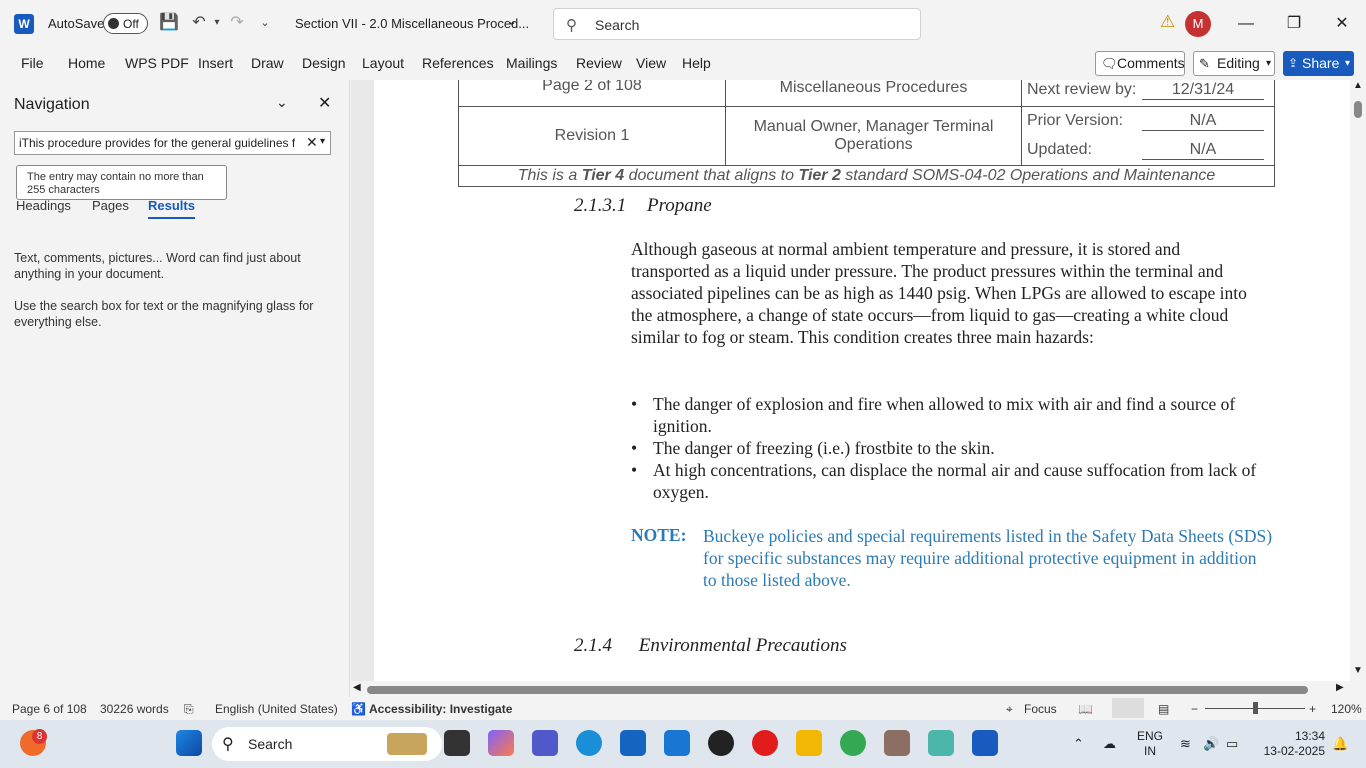  I want to click on scroll-right-icon: ▶, so click(1340, 687).